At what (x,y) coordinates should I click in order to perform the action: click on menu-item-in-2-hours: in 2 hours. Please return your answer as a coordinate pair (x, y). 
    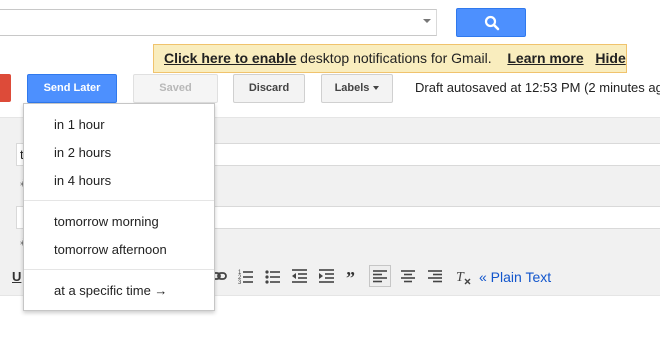
    Looking at the image, I should click on (119, 153).